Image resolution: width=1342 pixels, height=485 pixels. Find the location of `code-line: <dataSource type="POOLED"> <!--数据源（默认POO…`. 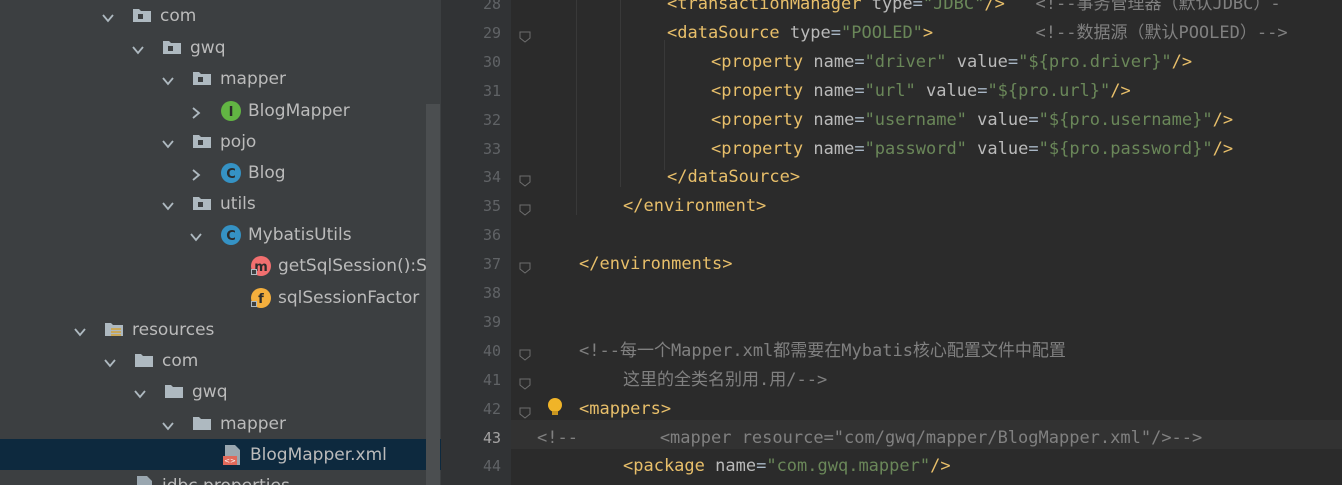

code-line: <dataSource type="POOLED"> <!--数据源（默认POO… is located at coordinates (912, 33).